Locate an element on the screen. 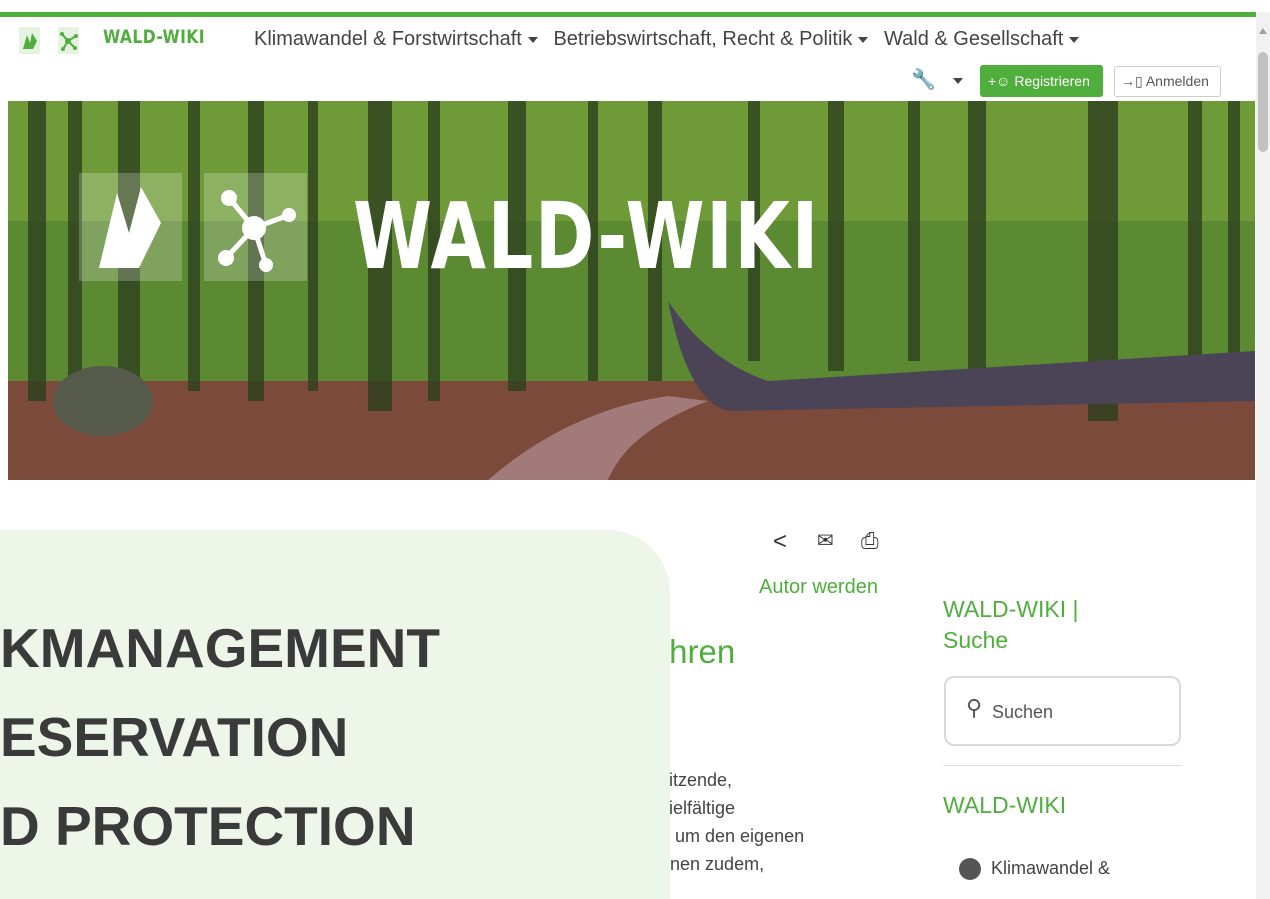  menu-item-betriebswirtschaft: Betriebswirtschaft, Recht & Politik is located at coordinates (711, 39).